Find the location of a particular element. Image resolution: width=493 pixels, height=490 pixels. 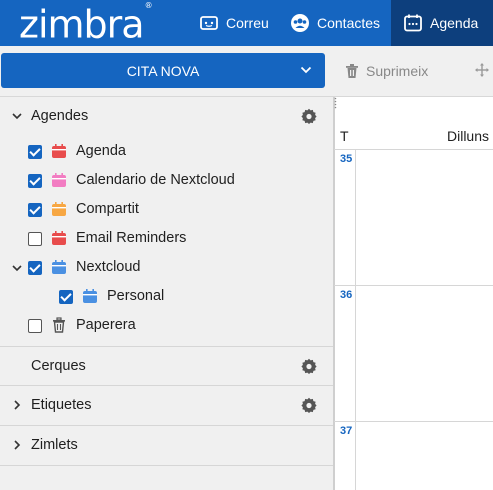

new-appointment-label: CITA NOVA is located at coordinates (163, 70).